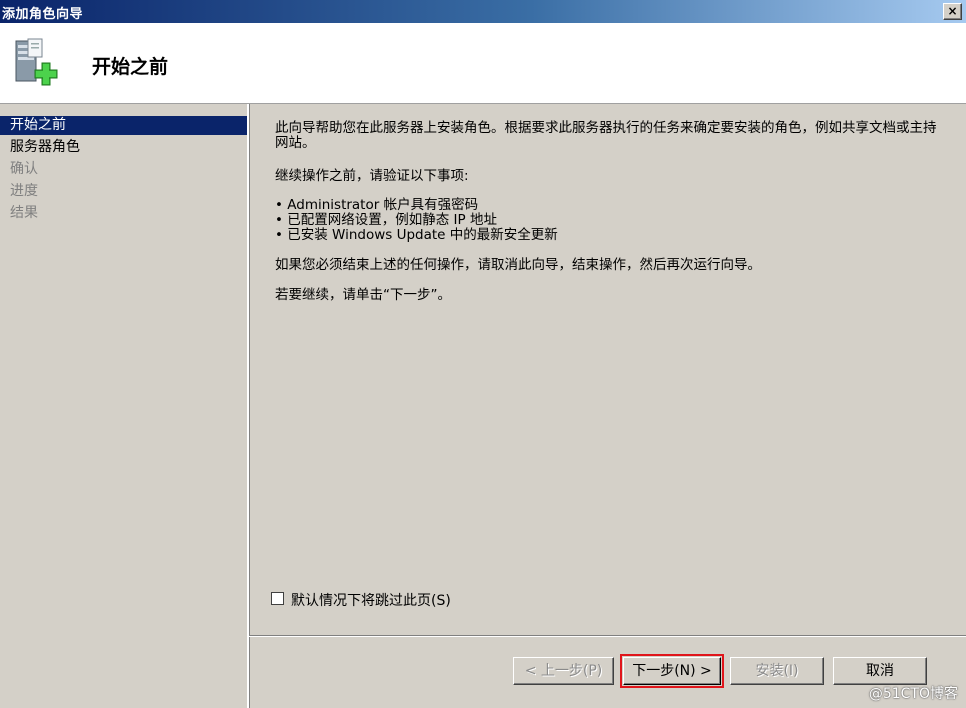 The height and width of the screenshot is (708, 966). What do you see at coordinates (913, 694) in the screenshot?
I see `watermark: @51CTO博客` at bounding box center [913, 694].